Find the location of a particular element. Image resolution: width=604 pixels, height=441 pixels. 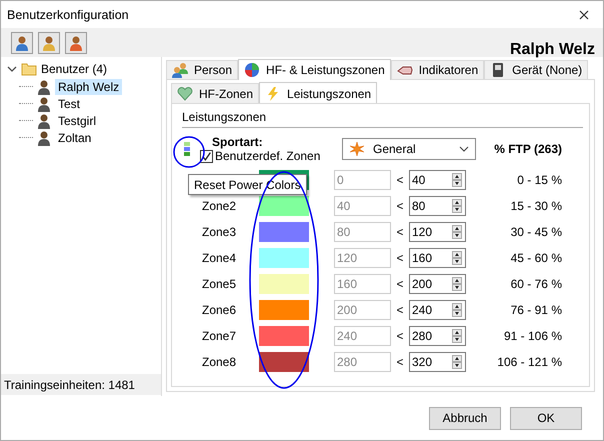

spin-box: 280 is located at coordinates (437, 336).